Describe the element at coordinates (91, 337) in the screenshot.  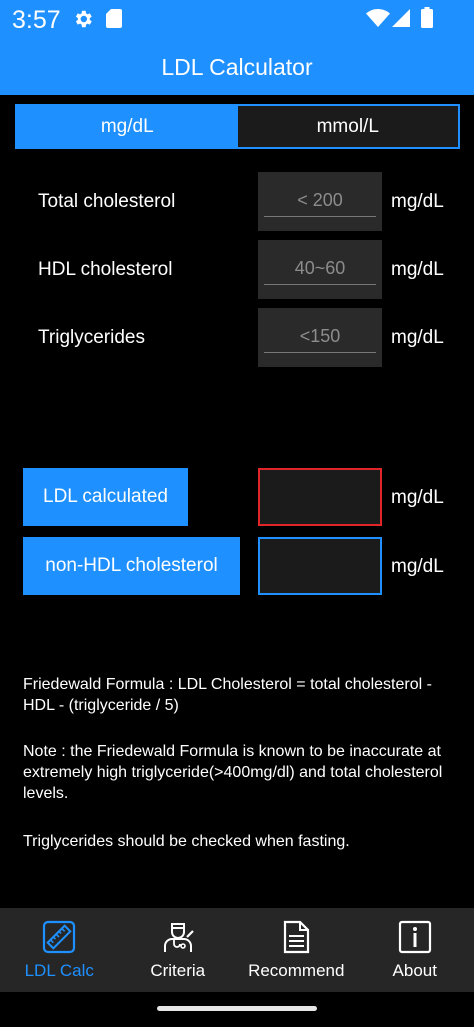
I see `triglycerides-label: Triglycerides` at that location.